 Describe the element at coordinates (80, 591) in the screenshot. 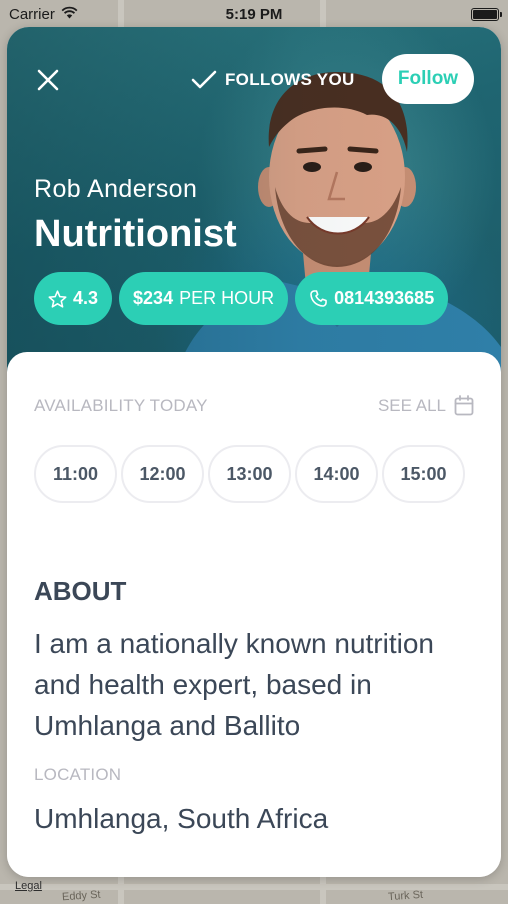

I see `about-heading: ABOUT` at that location.